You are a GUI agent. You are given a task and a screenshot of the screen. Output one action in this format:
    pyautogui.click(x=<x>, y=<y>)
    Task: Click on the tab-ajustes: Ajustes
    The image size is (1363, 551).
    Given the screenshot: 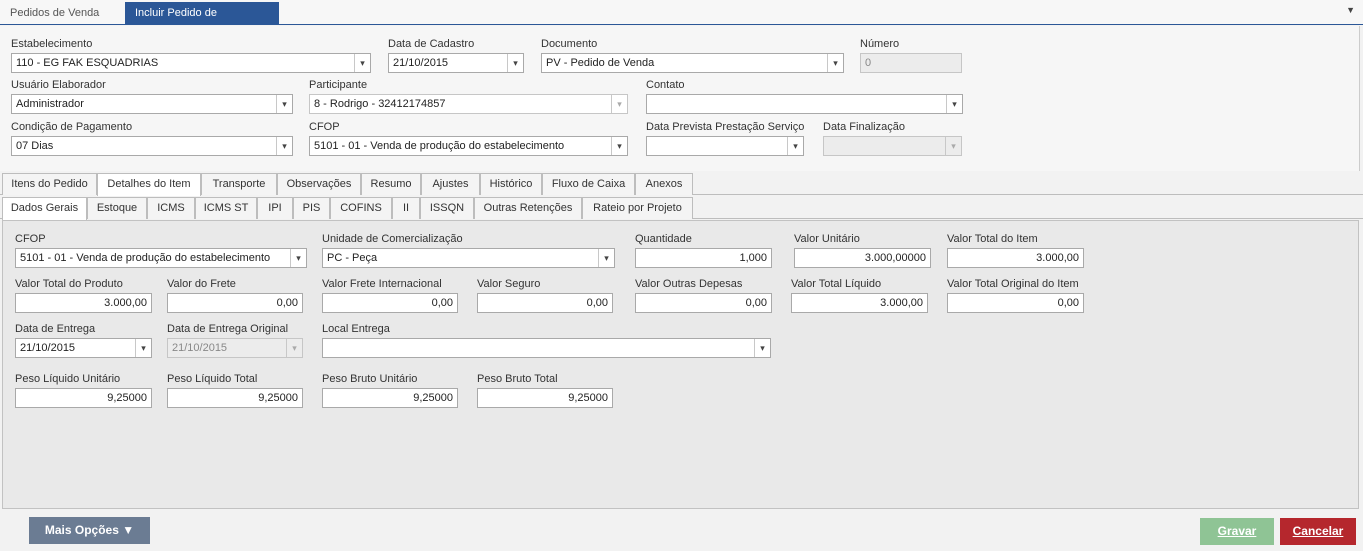 What is the action you would take?
    pyautogui.click(x=450, y=184)
    